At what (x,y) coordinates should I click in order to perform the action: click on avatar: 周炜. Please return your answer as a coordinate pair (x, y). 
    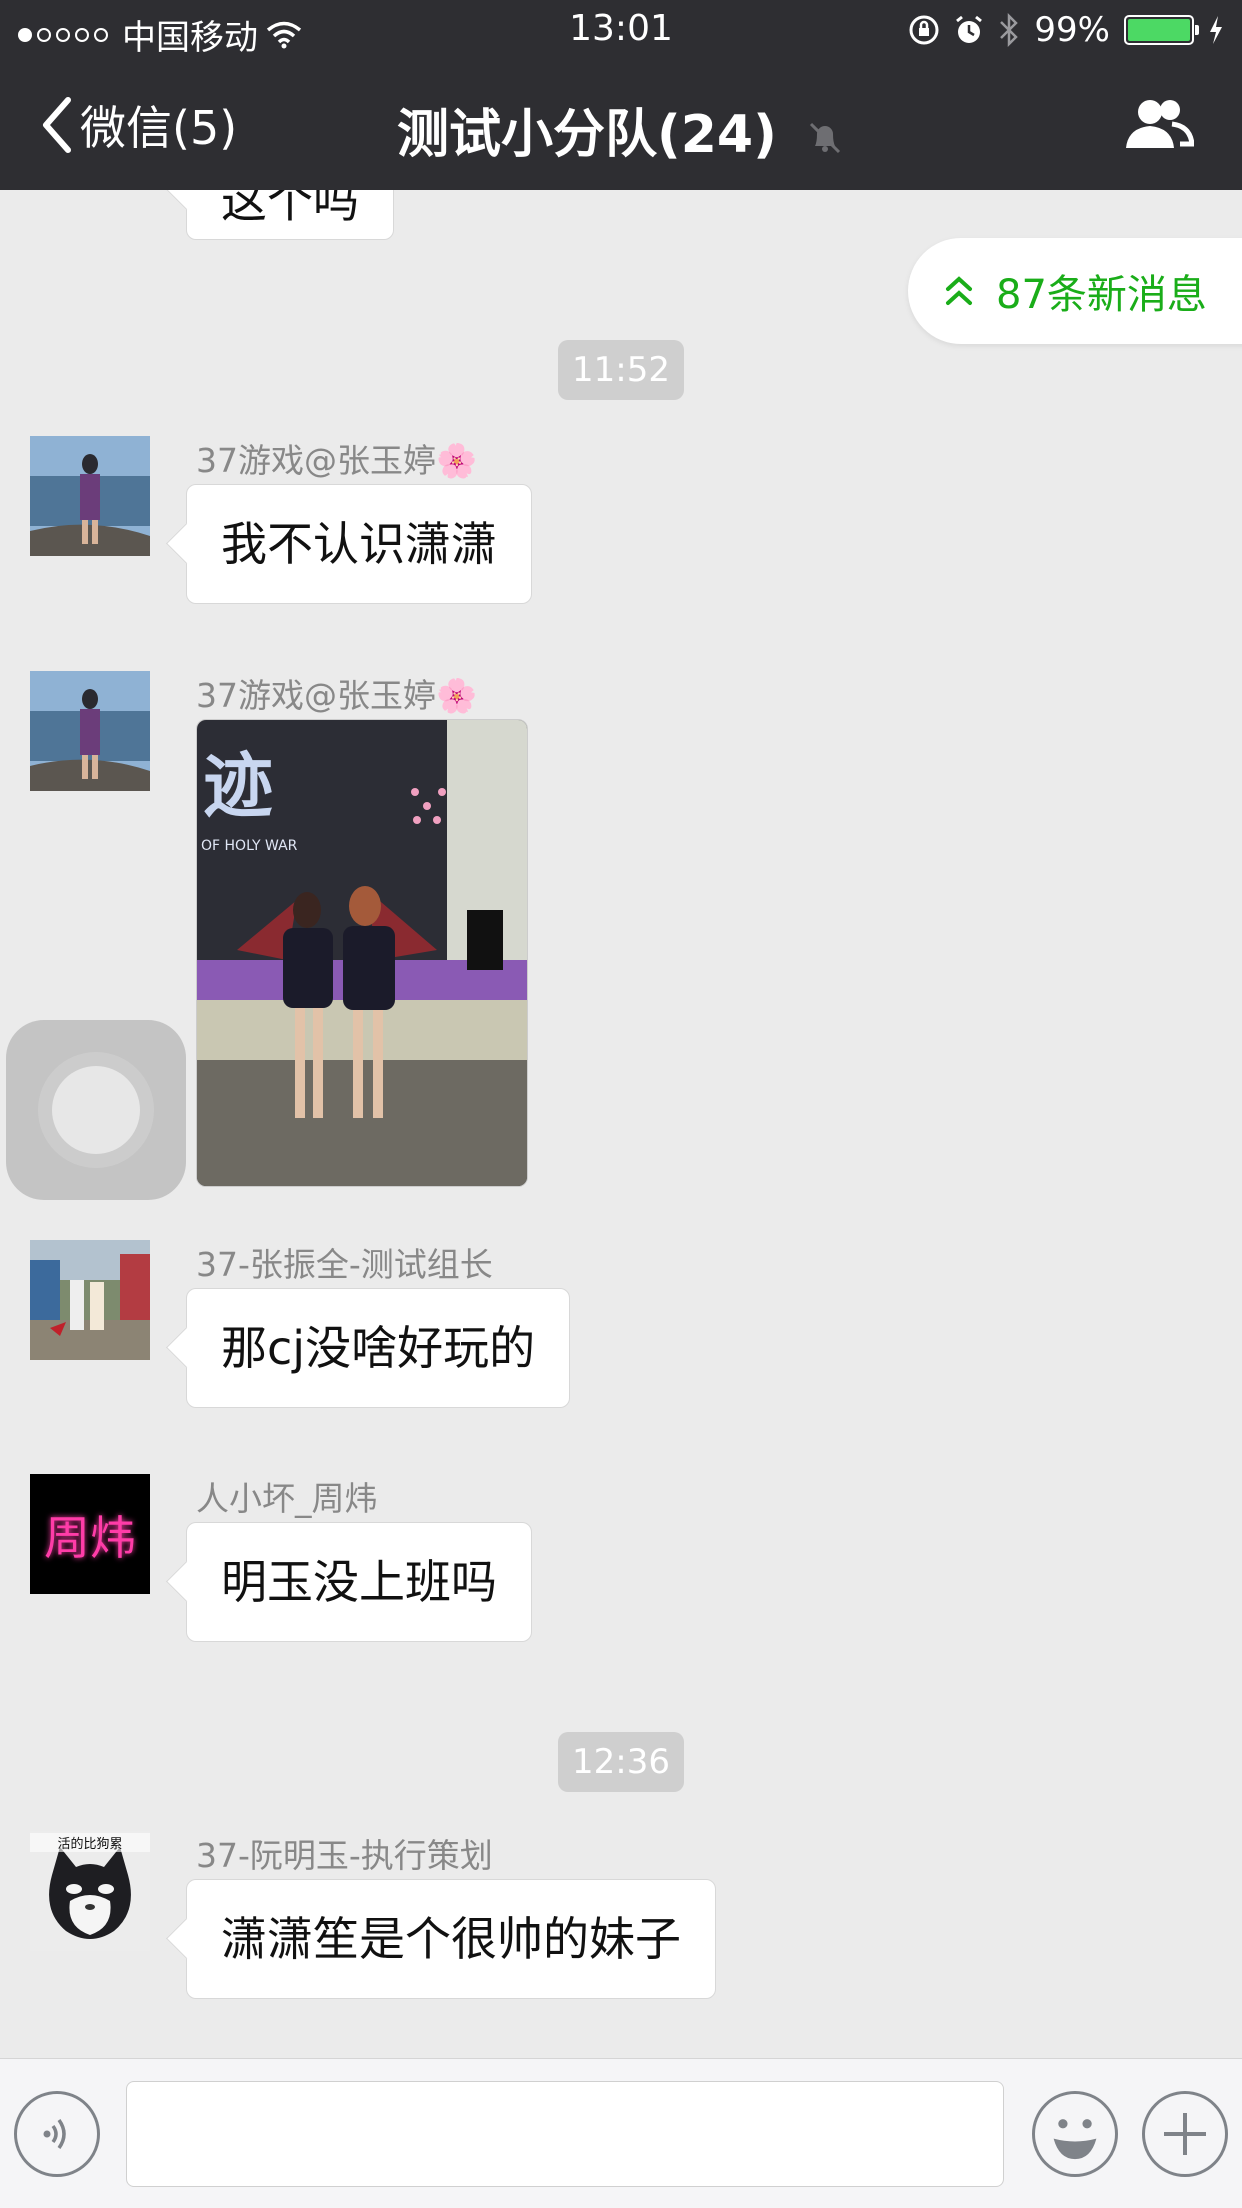
    Looking at the image, I should click on (90, 1534).